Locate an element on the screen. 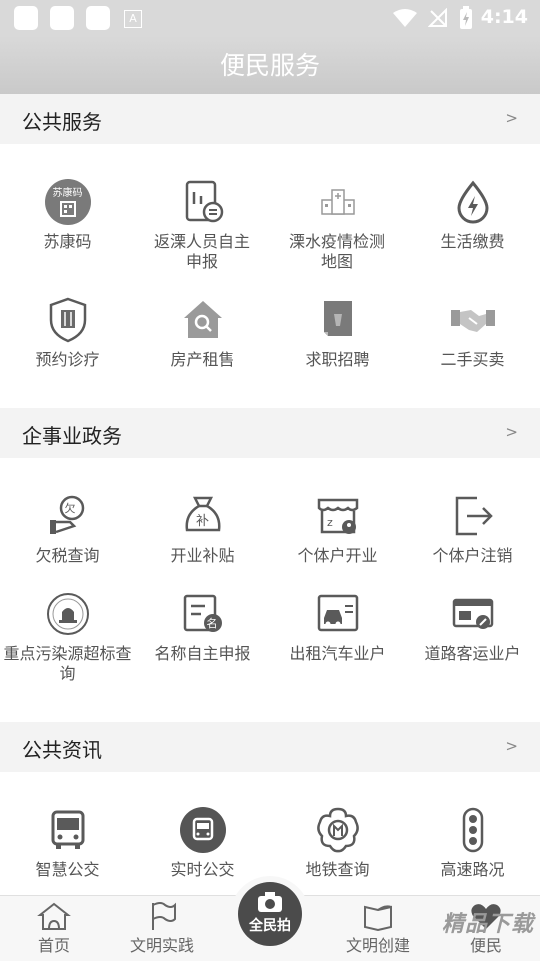 Image resolution: width=540 pixels, height=961 pixels. report-form-icon is located at coordinates (203, 202).